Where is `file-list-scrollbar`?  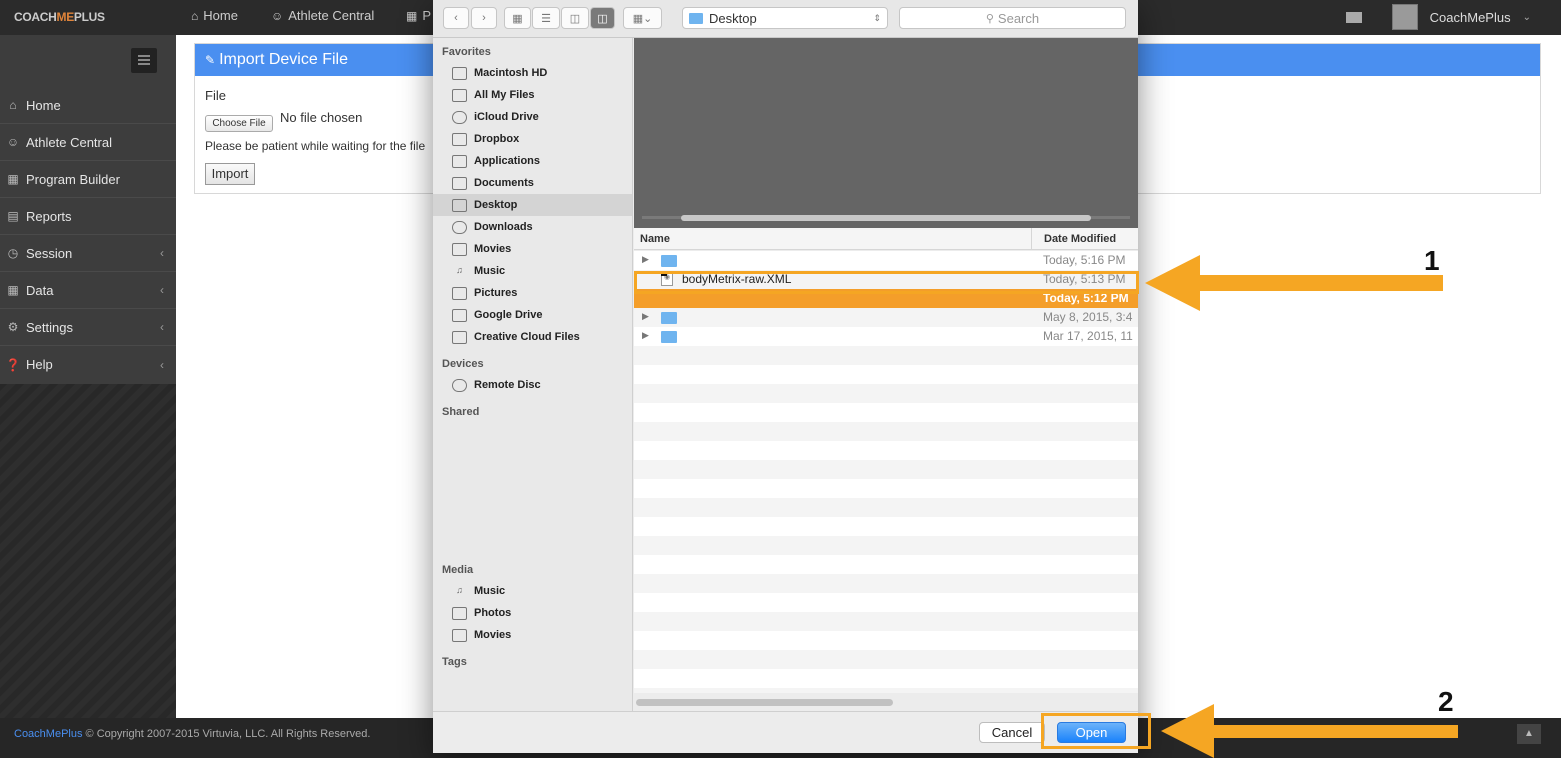
file-list-scrollbar is located at coordinates (764, 702).